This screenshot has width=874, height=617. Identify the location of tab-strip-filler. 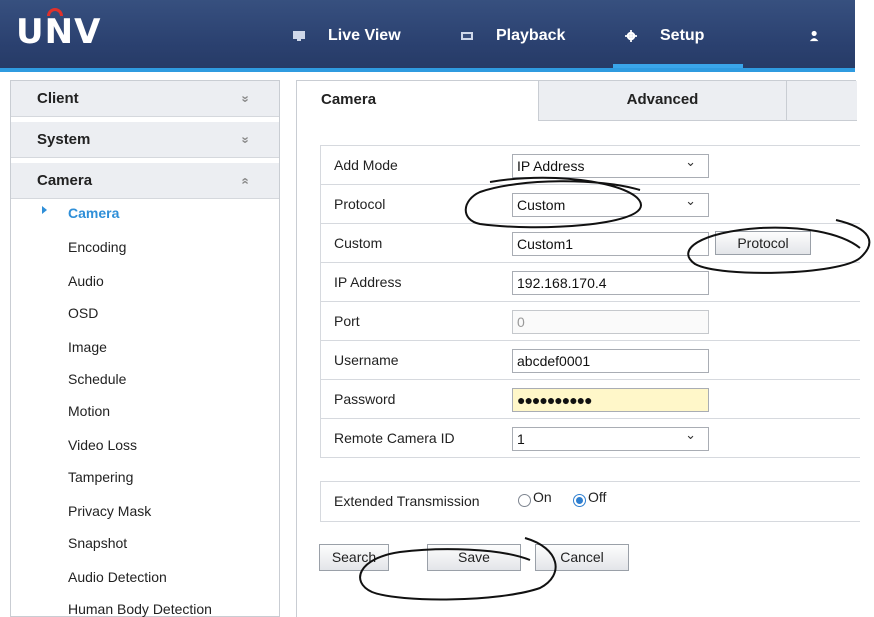
(822, 101).